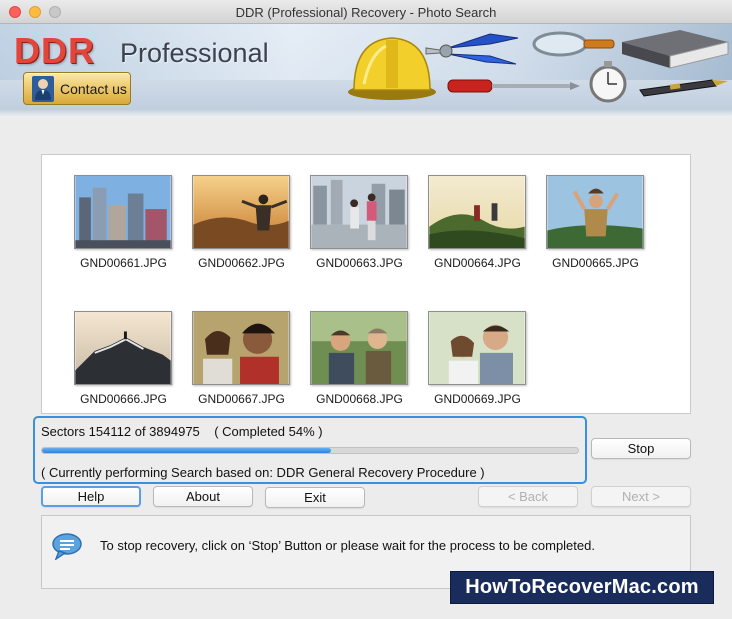 The height and width of the screenshot is (619, 732). What do you see at coordinates (528, 496) in the screenshot?
I see `back-button: < Back` at bounding box center [528, 496].